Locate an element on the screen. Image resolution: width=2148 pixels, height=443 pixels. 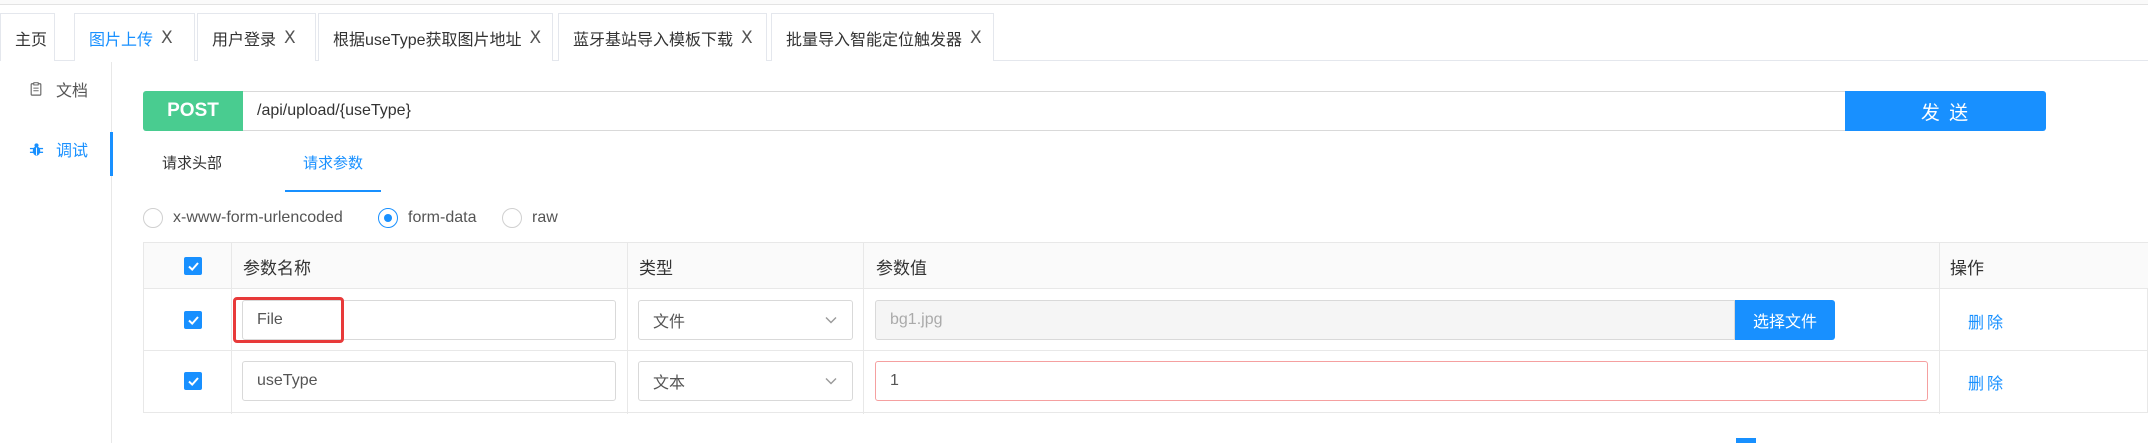
header-action: 操作 is located at coordinates (1967, 268).